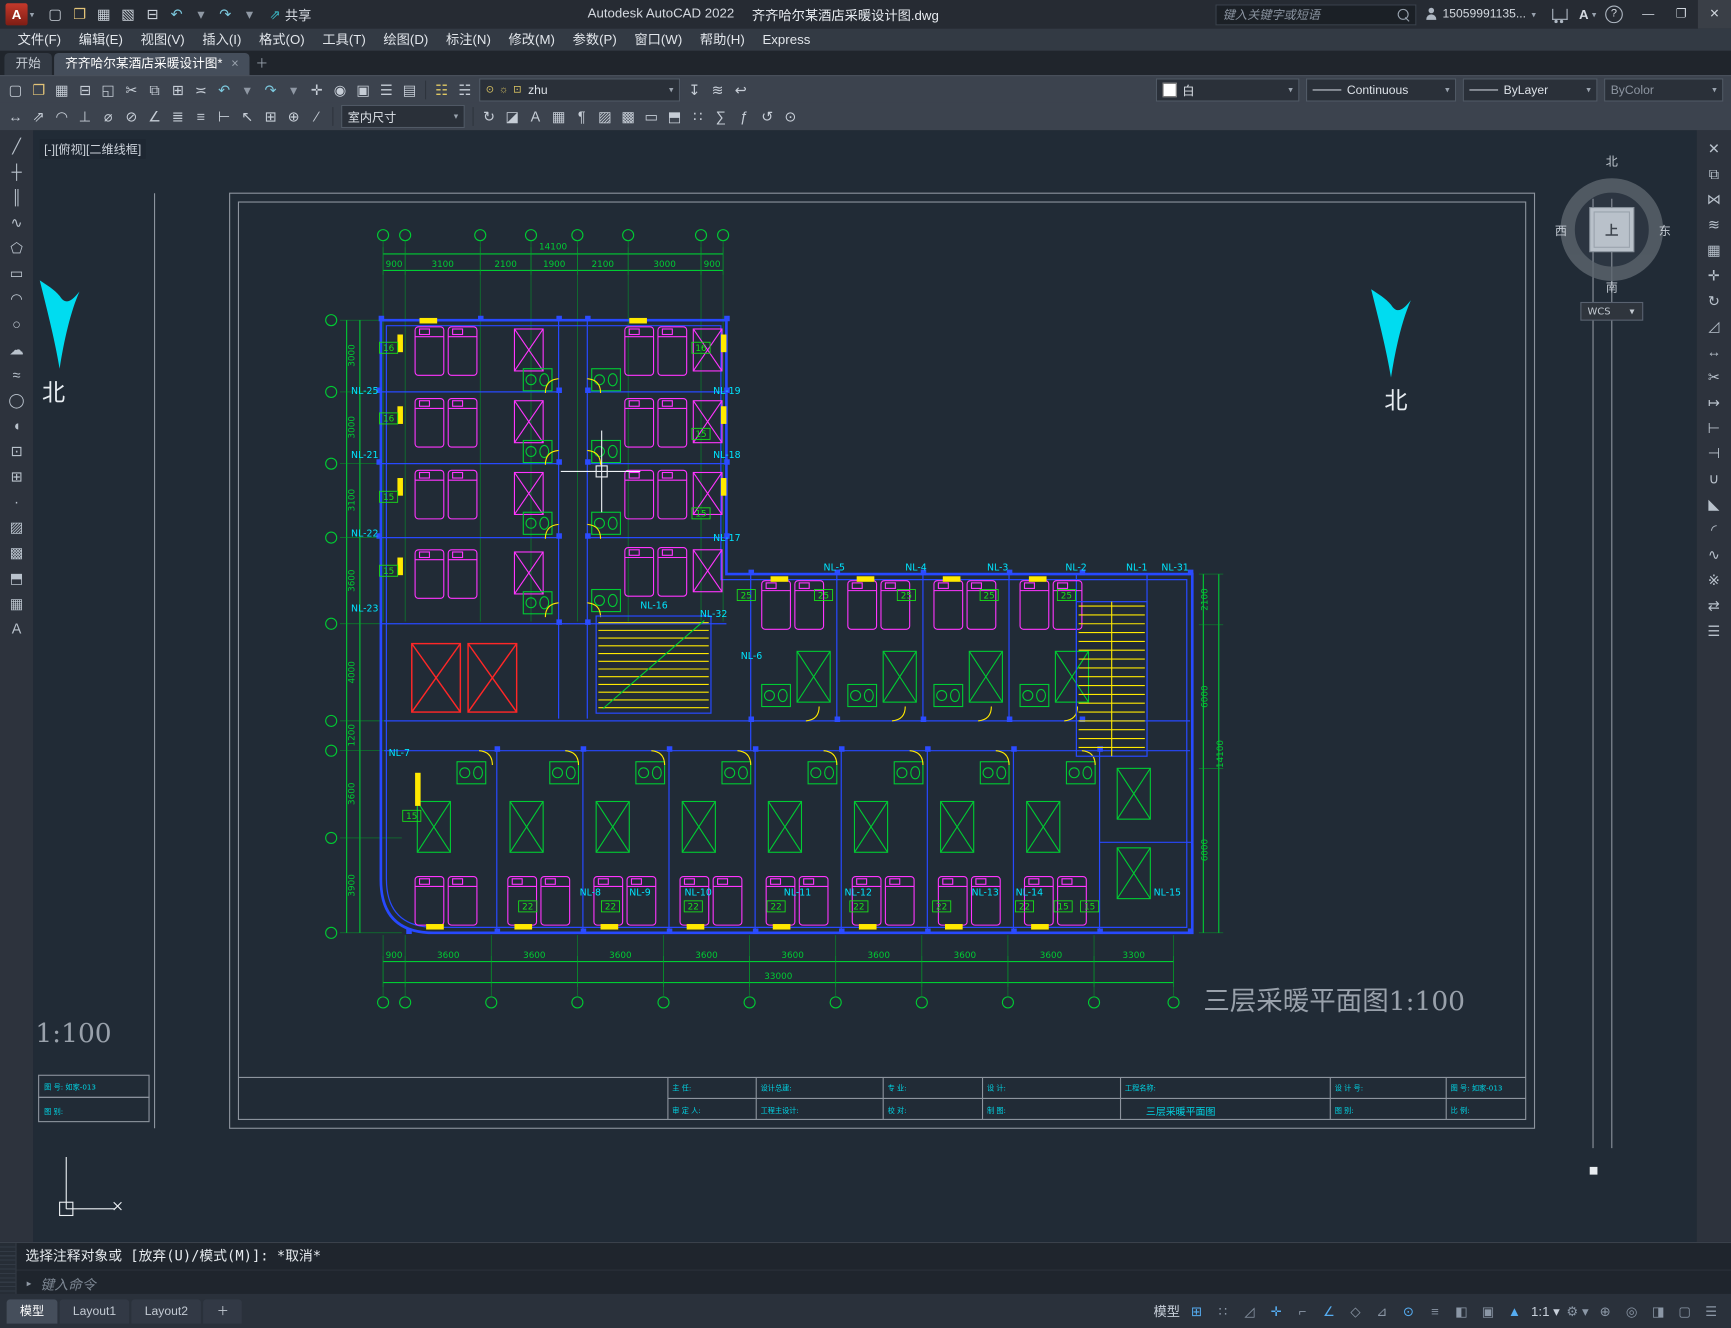  What do you see at coordinates (234, 64) in the screenshot?
I see `tab-close-icon: ×` at bounding box center [234, 64].